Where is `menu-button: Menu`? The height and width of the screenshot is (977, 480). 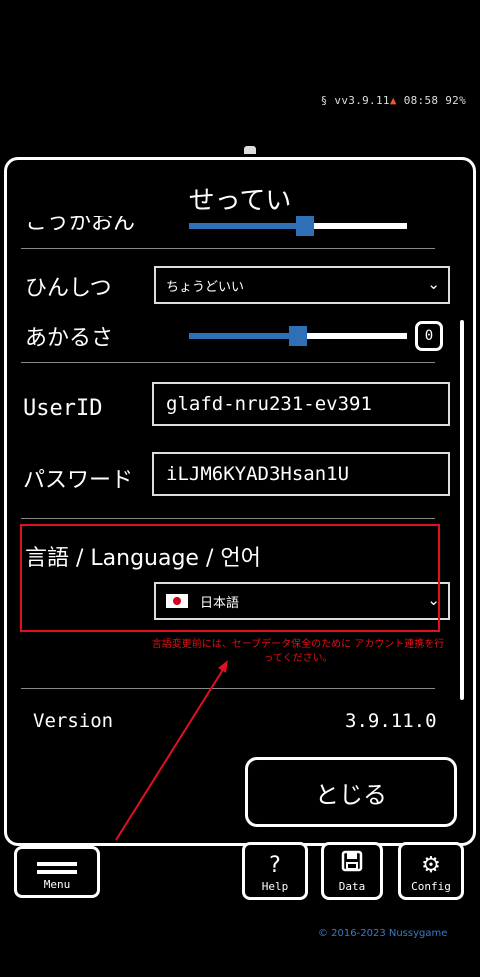
menu-button: Menu is located at coordinates (57, 872).